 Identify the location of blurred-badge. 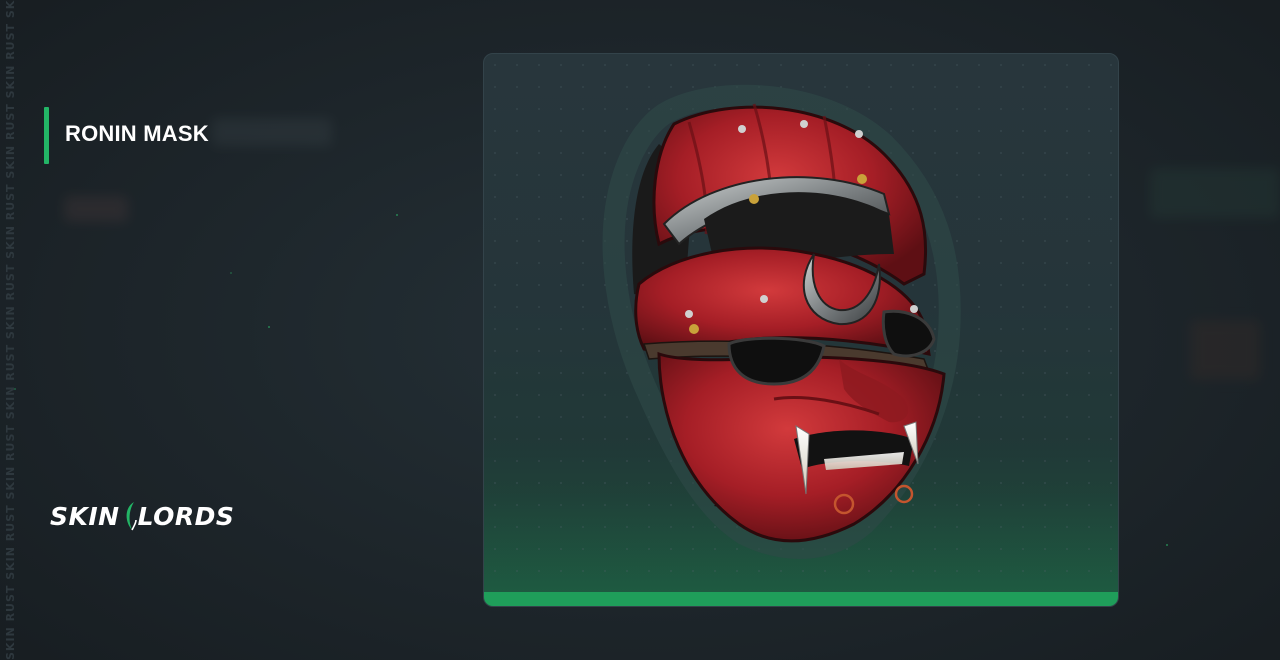
(96, 209).